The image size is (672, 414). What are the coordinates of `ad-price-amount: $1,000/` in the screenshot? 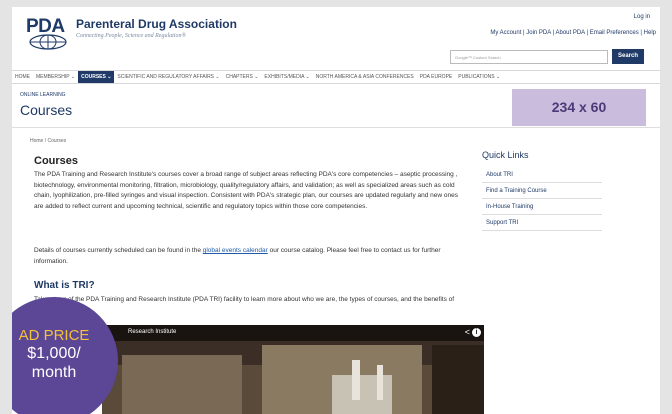 It's located at (54, 353).